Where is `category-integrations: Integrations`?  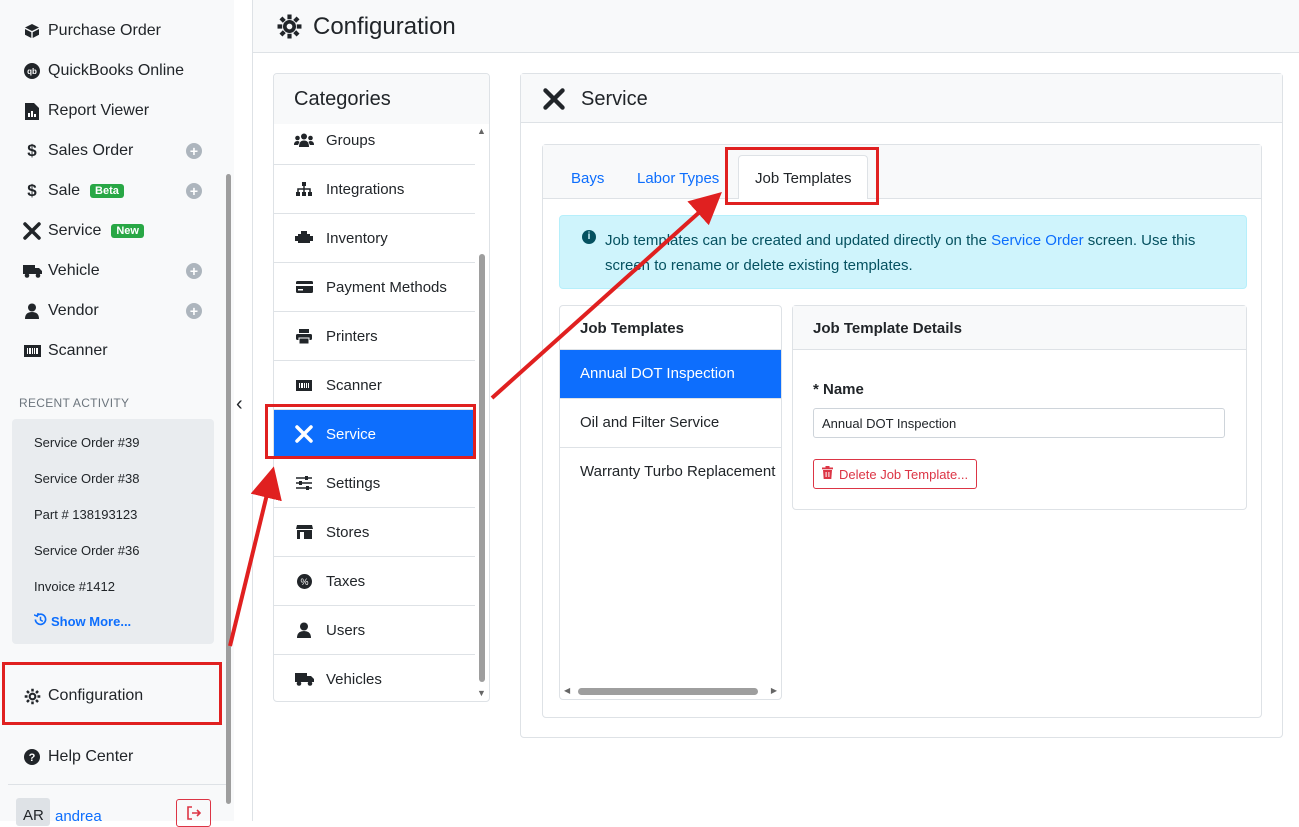 category-integrations: Integrations is located at coordinates (374, 189).